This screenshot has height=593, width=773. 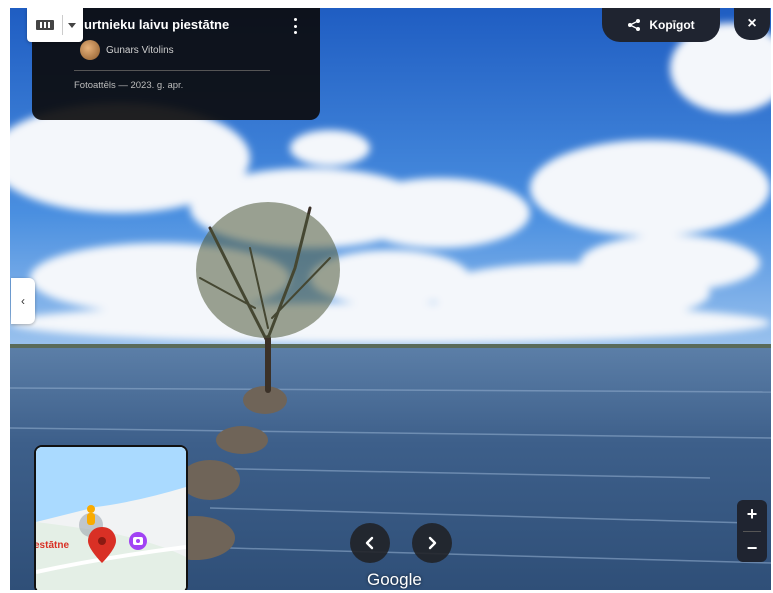 I want to click on zoom-in-button: +, so click(x=752, y=514).